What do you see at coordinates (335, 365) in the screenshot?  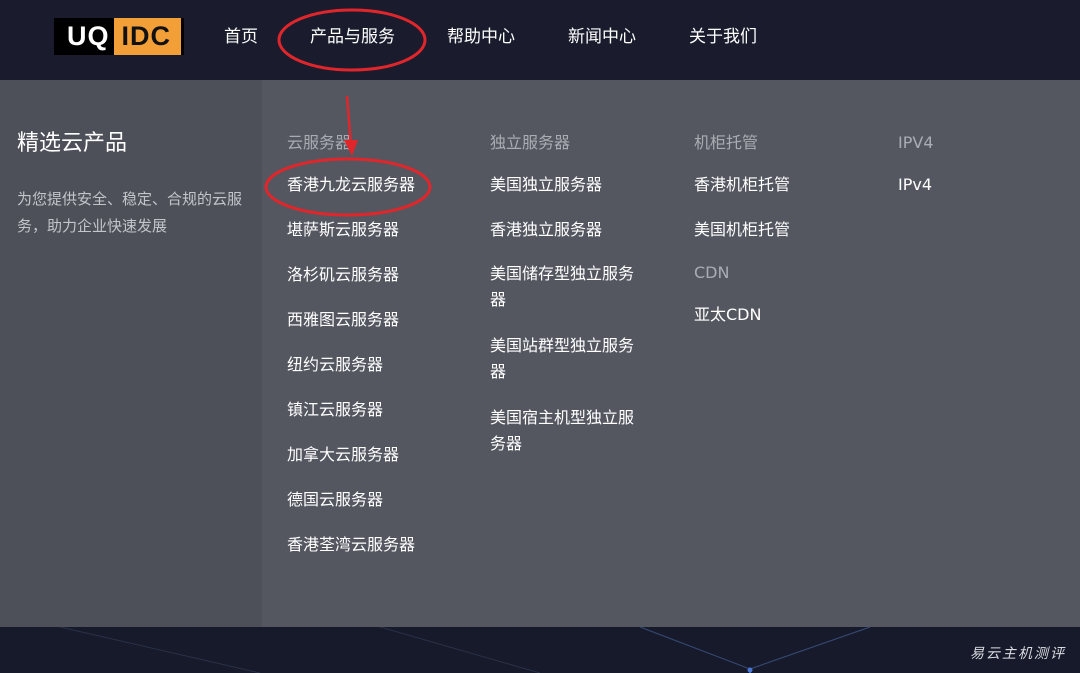 I see `menu-link-new-york-cloud: 纽约云服务器` at bounding box center [335, 365].